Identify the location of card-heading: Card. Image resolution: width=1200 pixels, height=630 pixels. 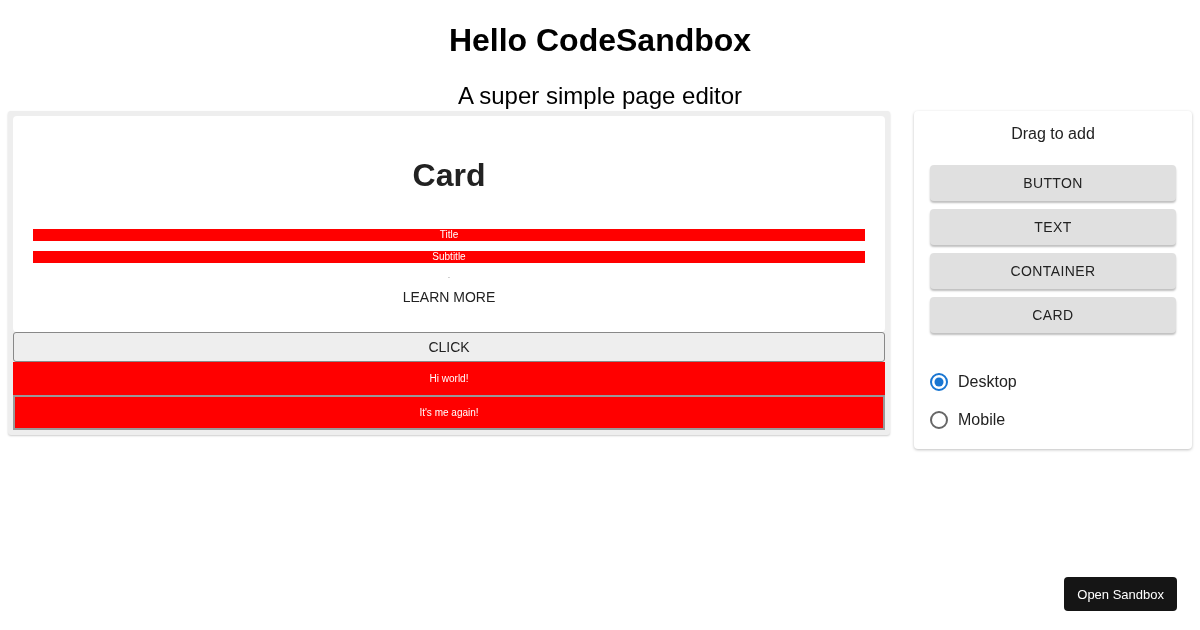
(449, 175).